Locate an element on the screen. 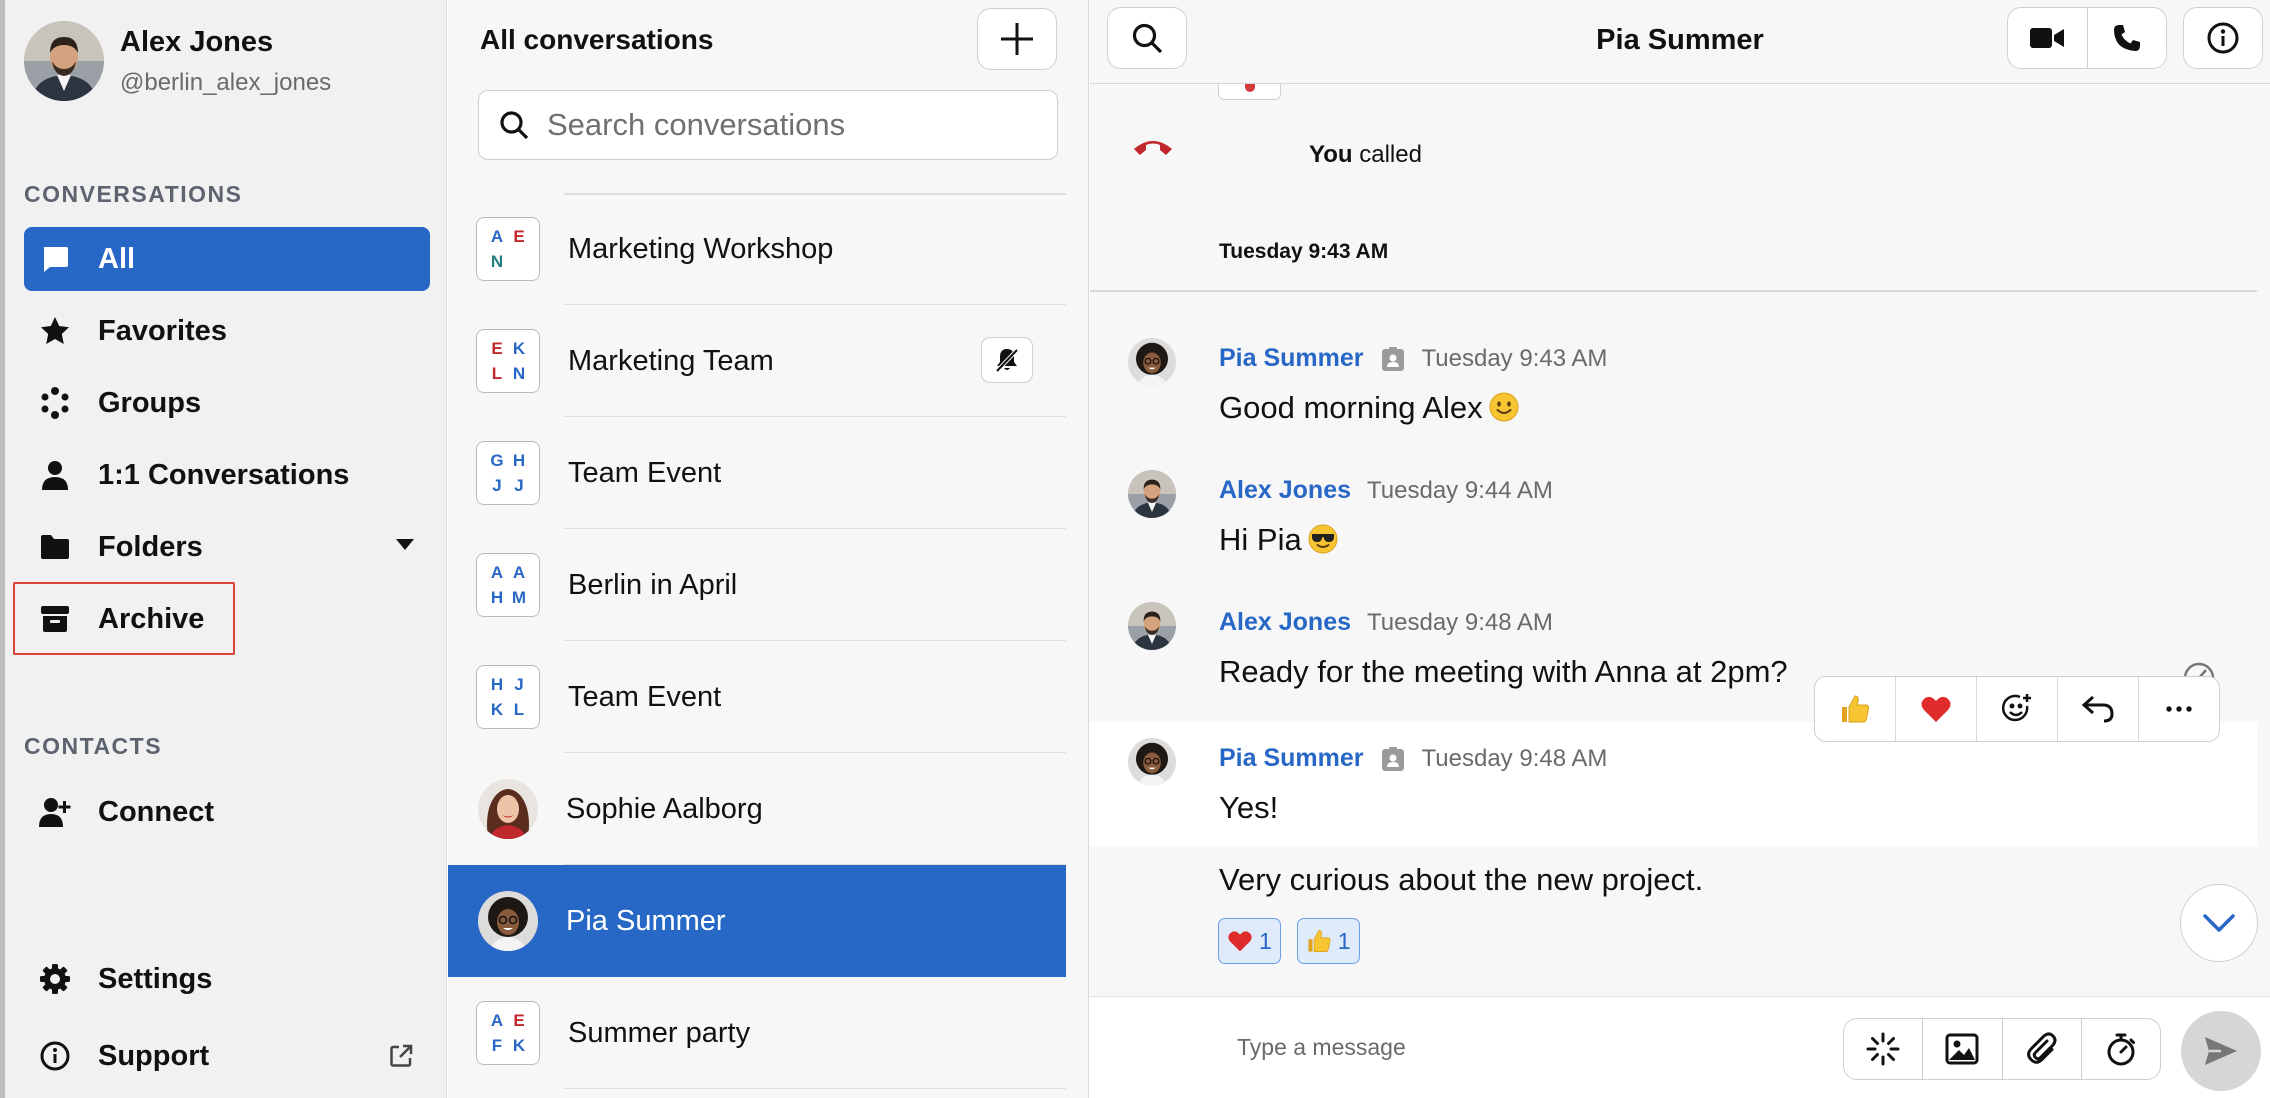  message-reactions: 1 1 is located at coordinates (1297, 941).